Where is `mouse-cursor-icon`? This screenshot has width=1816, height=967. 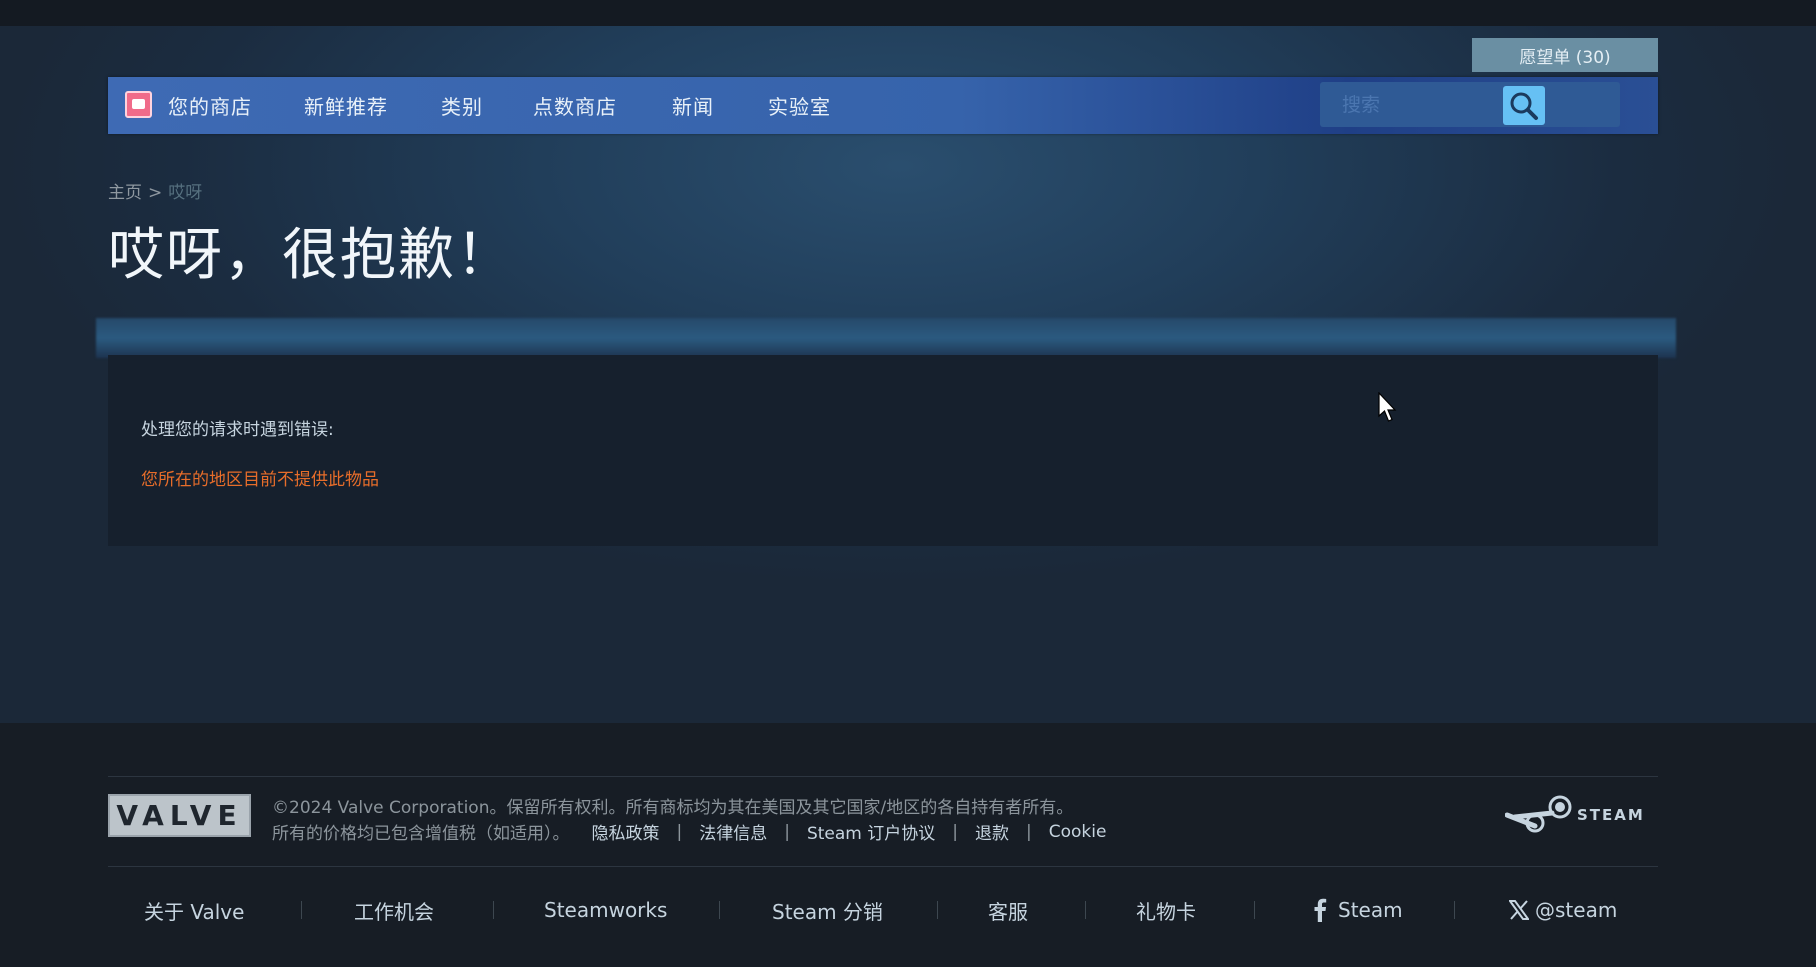
mouse-cursor-icon is located at coordinates (1387, 407).